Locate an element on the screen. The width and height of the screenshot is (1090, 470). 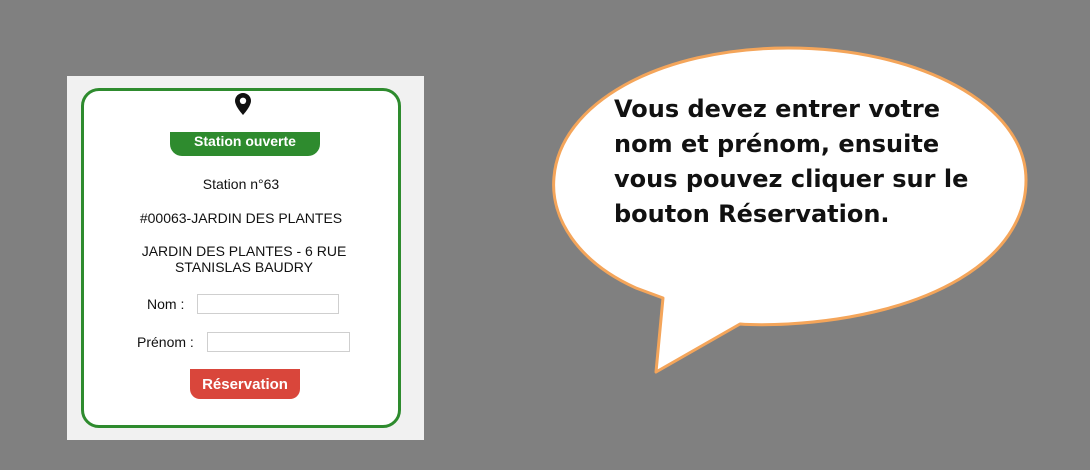
reservation-button: Réservation is located at coordinates (245, 384).